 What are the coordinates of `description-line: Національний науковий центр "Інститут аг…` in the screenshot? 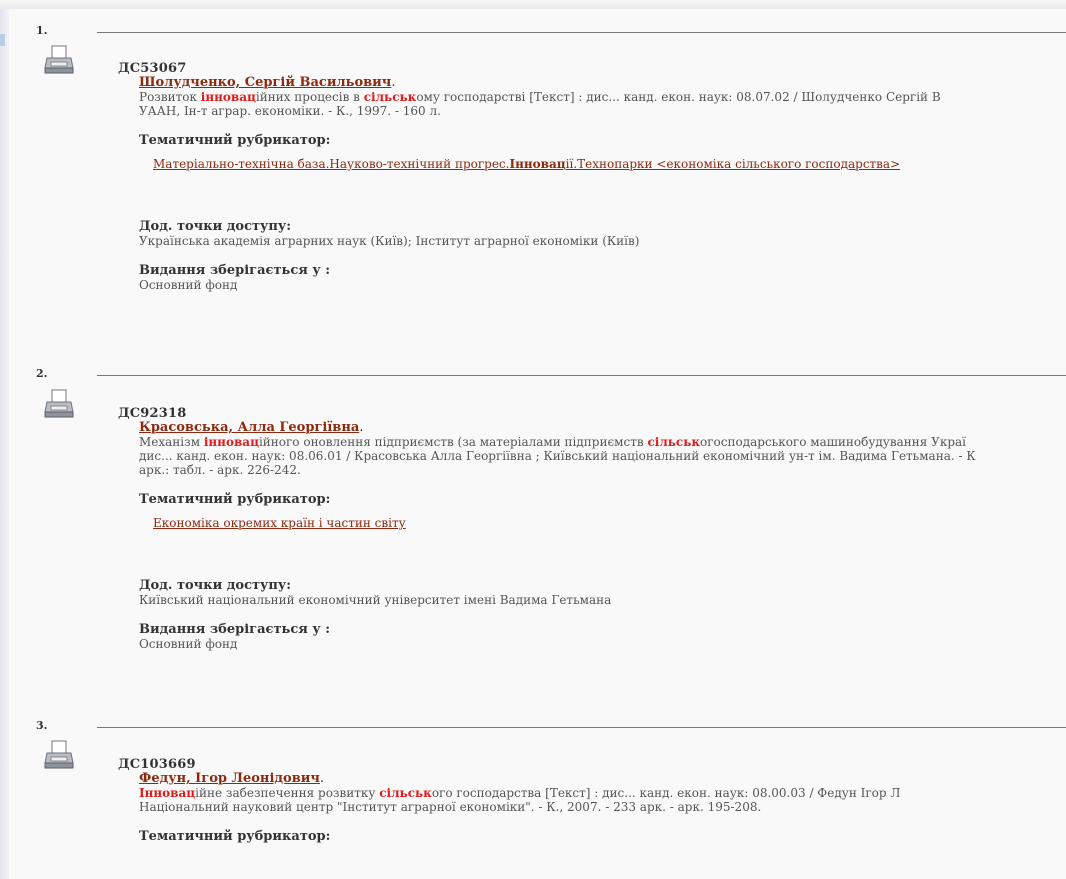 It's located at (450, 807).